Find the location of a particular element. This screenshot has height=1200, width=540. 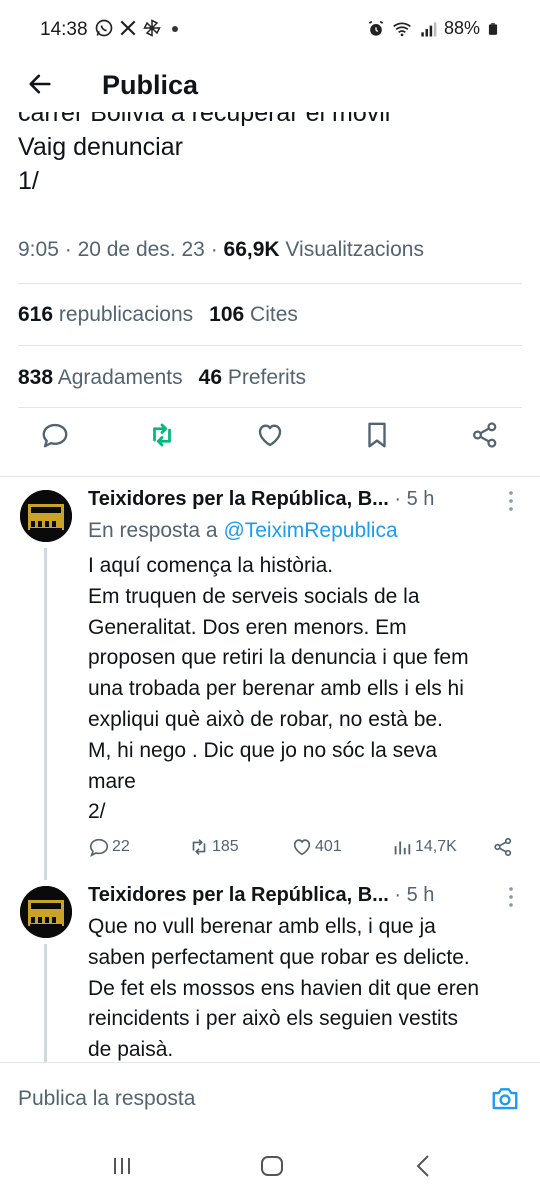

share-button is located at coordinates (503, 847).